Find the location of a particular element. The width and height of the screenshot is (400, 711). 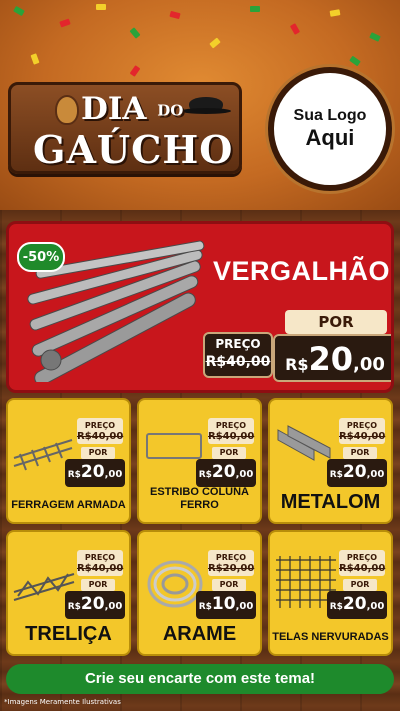

event-logo: DIA DO GAÚCHO is located at coordinates (125, 128).